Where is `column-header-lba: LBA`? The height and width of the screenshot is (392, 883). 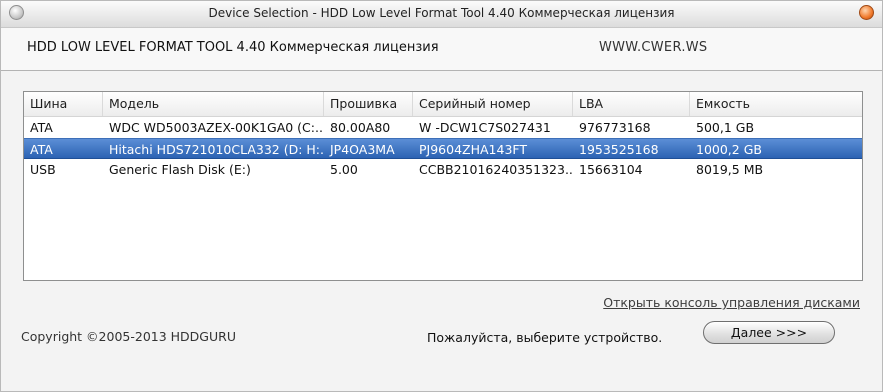 column-header-lba: LBA is located at coordinates (631, 104).